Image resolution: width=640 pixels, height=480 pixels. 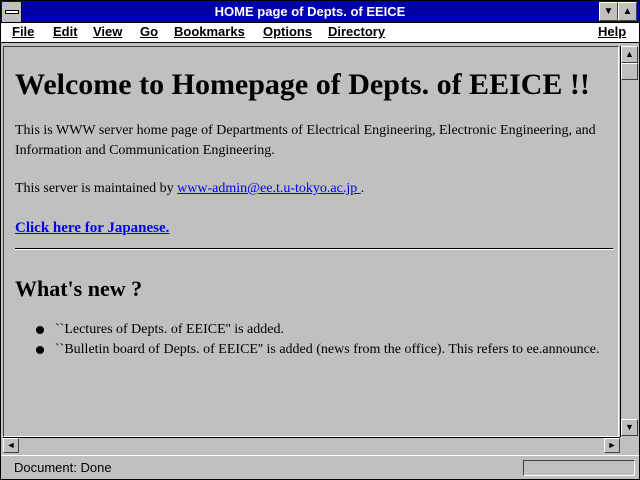 What do you see at coordinates (310, 11) in the screenshot?
I see `window-title: HOME page of Depts. of EEICE` at bounding box center [310, 11].